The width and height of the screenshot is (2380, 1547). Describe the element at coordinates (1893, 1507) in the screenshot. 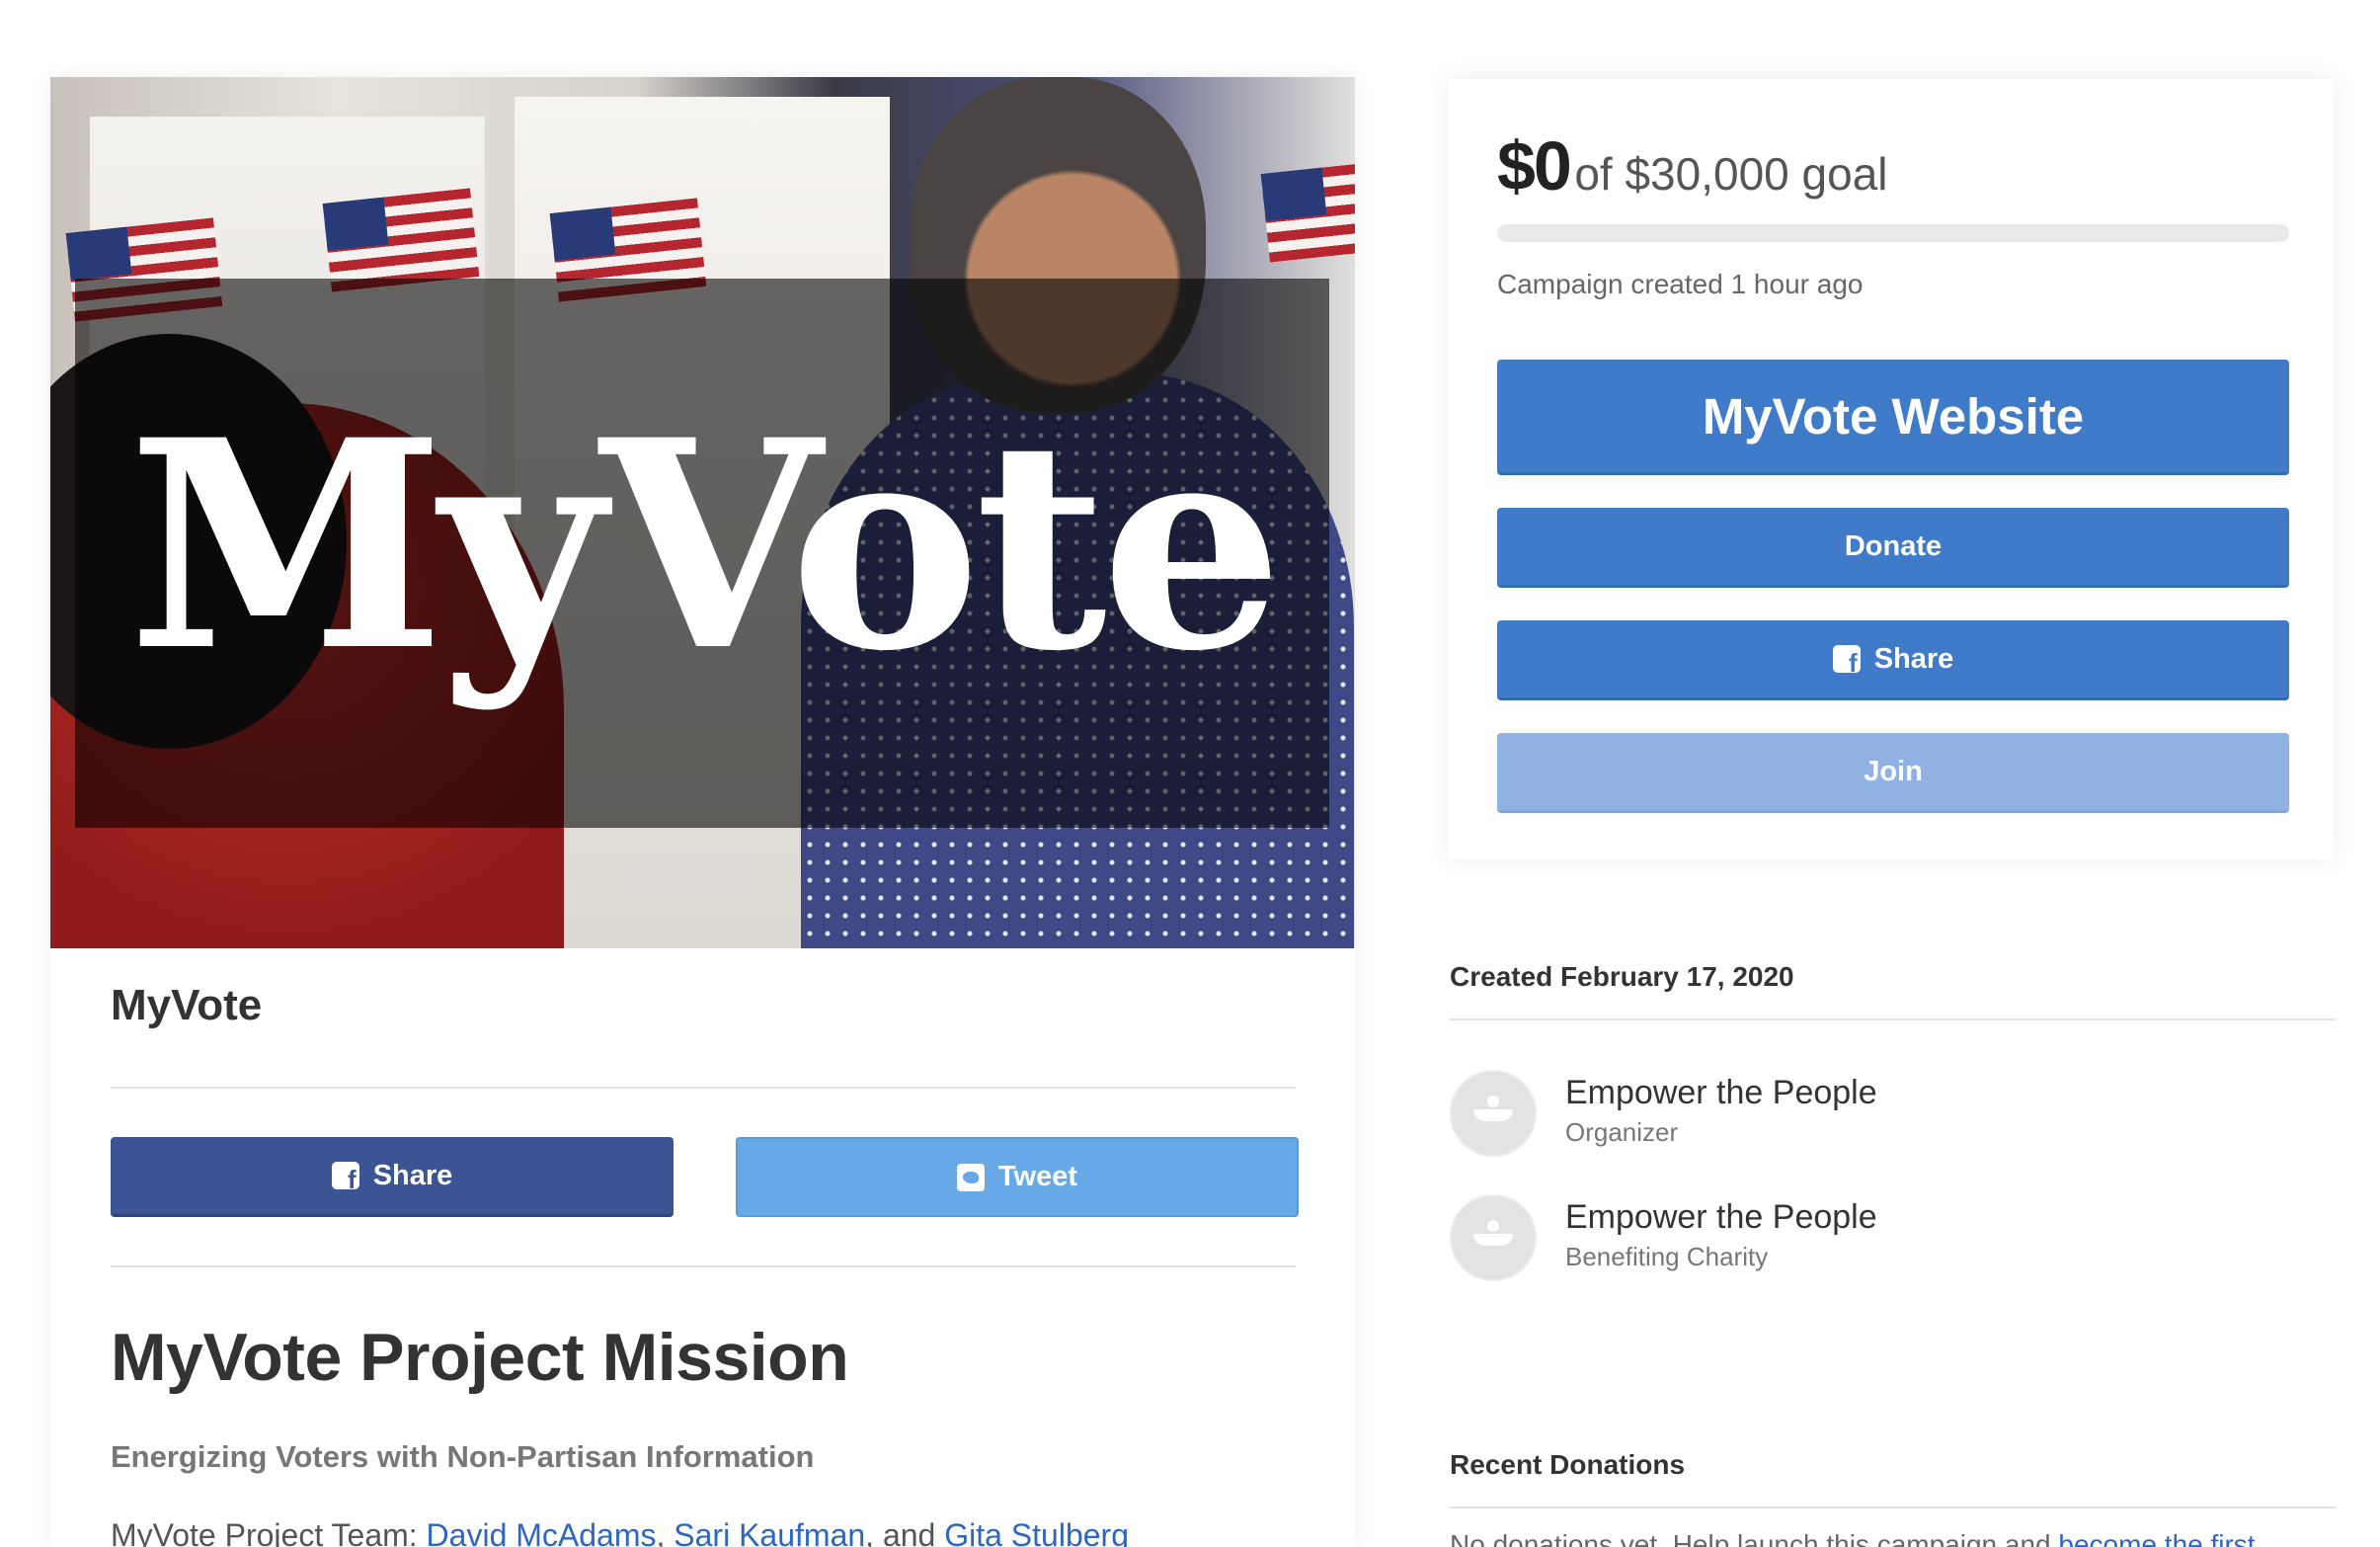

I see `donations-divider` at that location.